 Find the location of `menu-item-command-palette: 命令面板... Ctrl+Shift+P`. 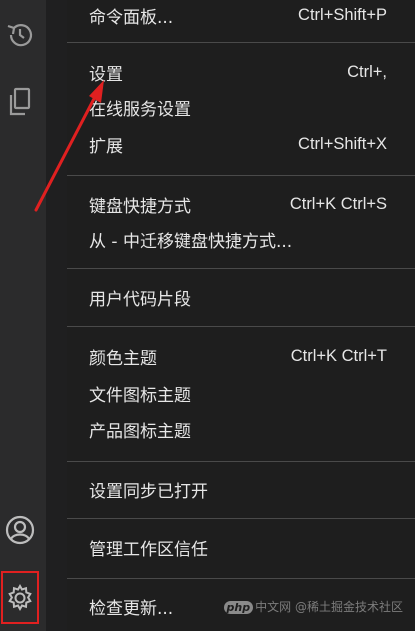

menu-item-command-palette: 命令面板... Ctrl+Shift+P is located at coordinates (238, 15).